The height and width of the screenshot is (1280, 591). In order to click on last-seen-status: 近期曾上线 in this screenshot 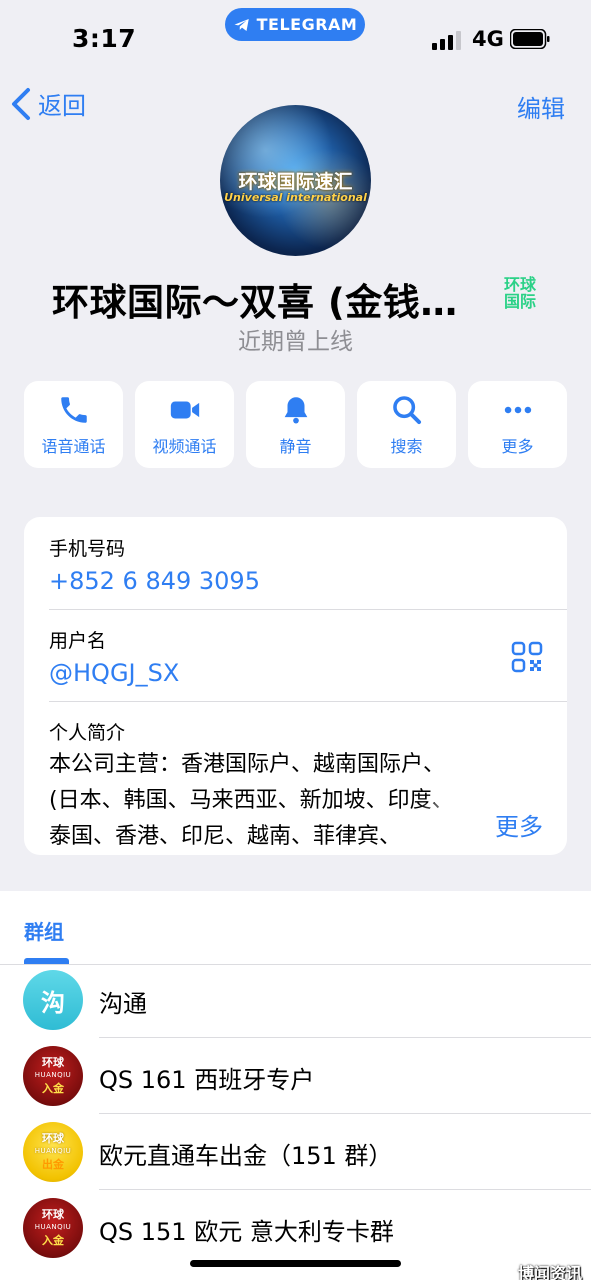, I will do `click(295, 342)`.